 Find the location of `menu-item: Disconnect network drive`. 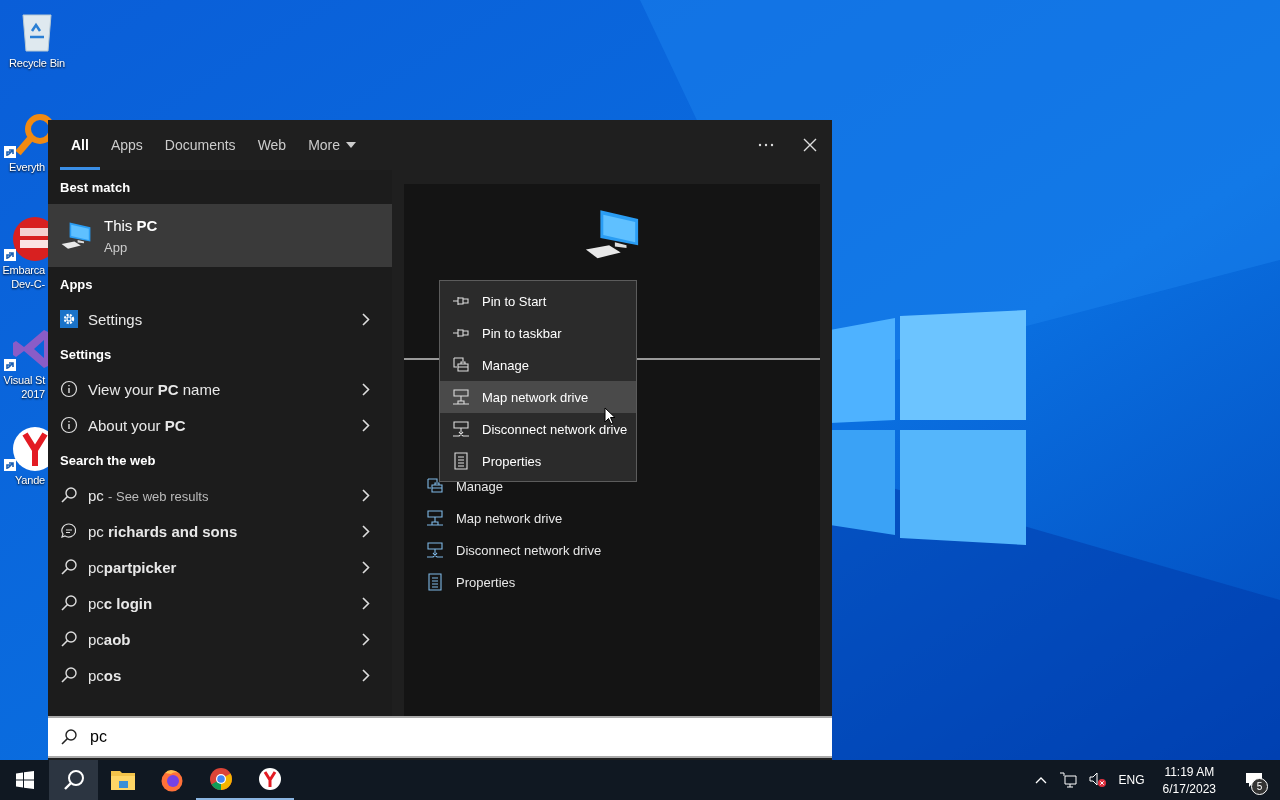

menu-item: Disconnect network drive is located at coordinates (538, 429).